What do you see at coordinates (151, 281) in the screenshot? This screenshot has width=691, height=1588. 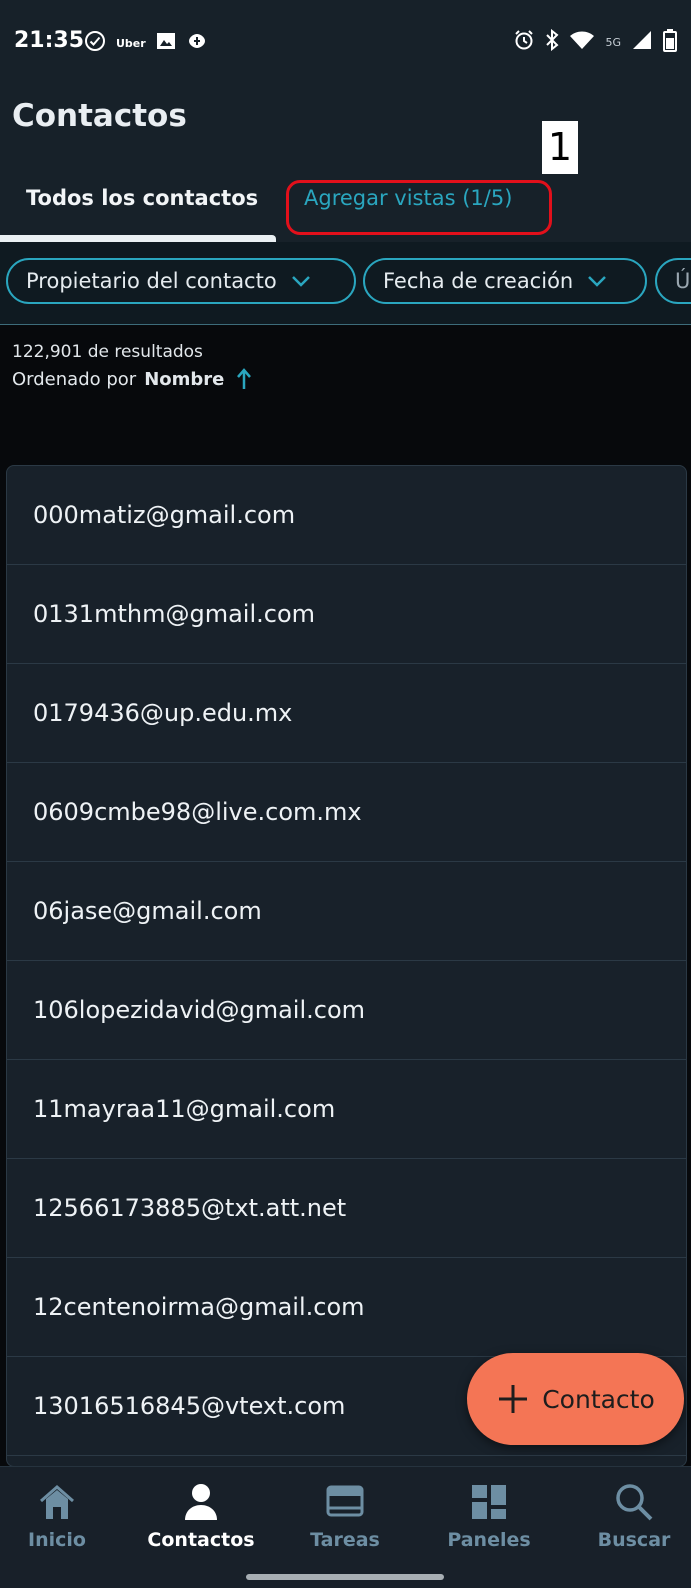 I see `filter-chip-label: Propietario del contacto` at bounding box center [151, 281].